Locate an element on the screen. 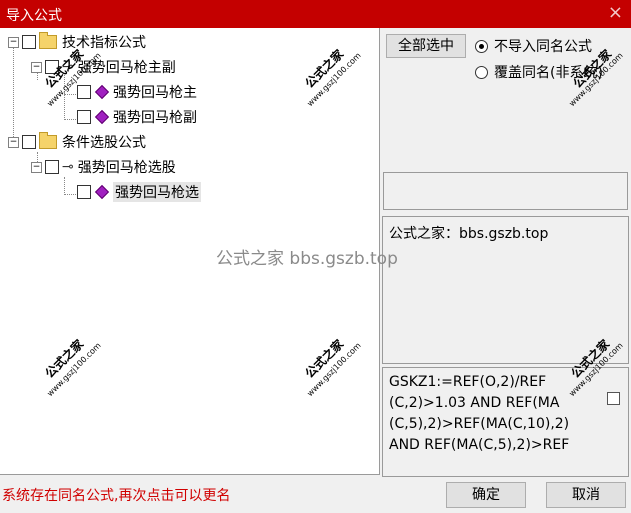 This screenshot has width=631, height=513. status-message: 系统存在同名公式,再次点击可以更名 is located at coordinates (116, 496).